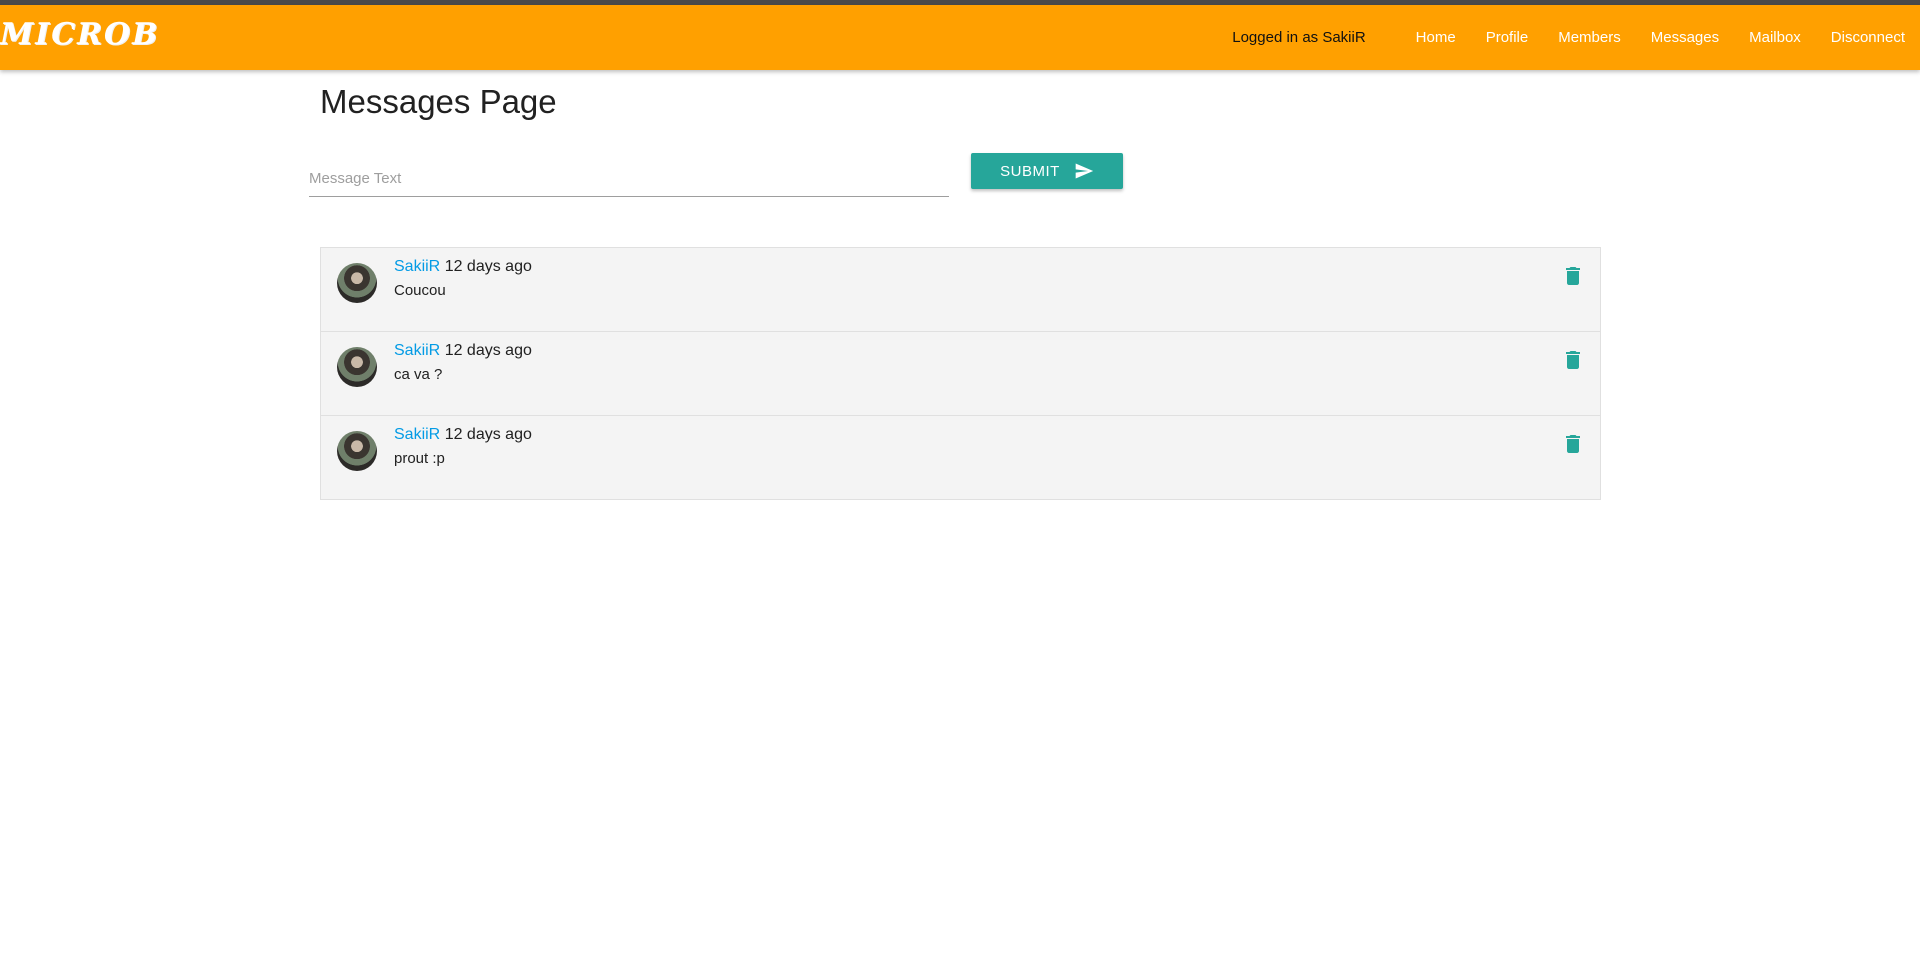 The height and width of the screenshot is (971, 1920). I want to click on page-title: Messages Page, so click(438, 101).